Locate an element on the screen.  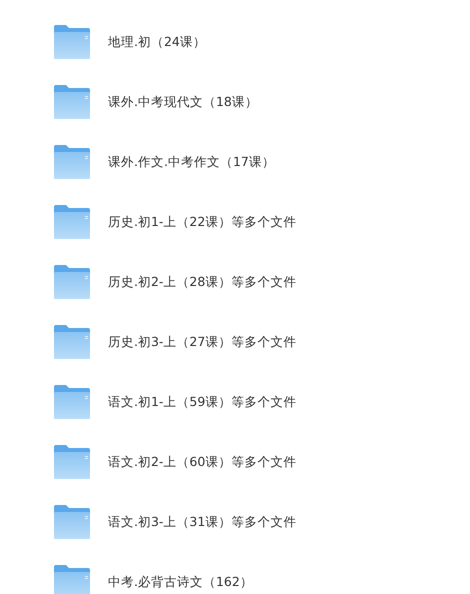
folder-name: 历史.初2-上（28课）等多个文件 is located at coordinates (202, 282).